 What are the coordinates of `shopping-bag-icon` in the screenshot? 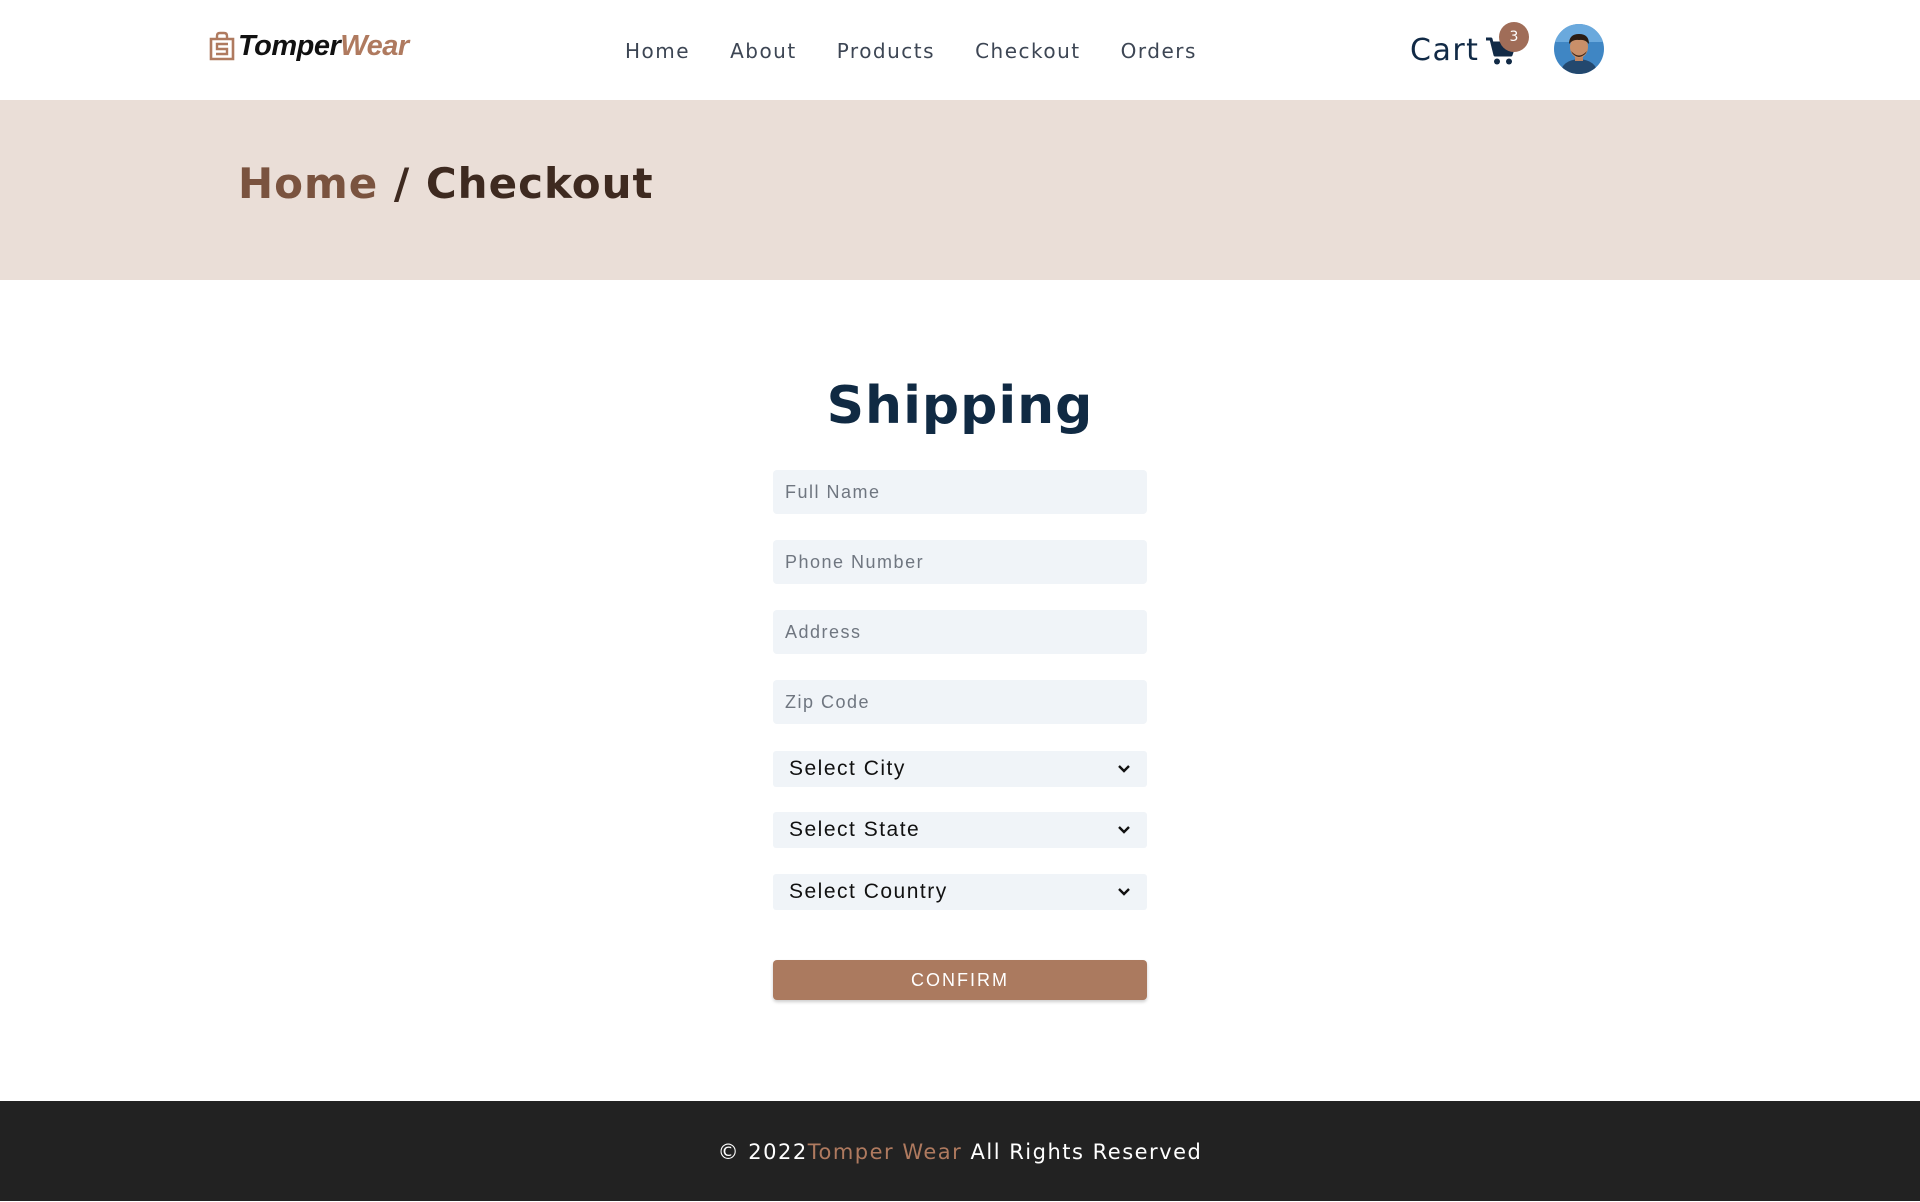 It's located at (222, 46).